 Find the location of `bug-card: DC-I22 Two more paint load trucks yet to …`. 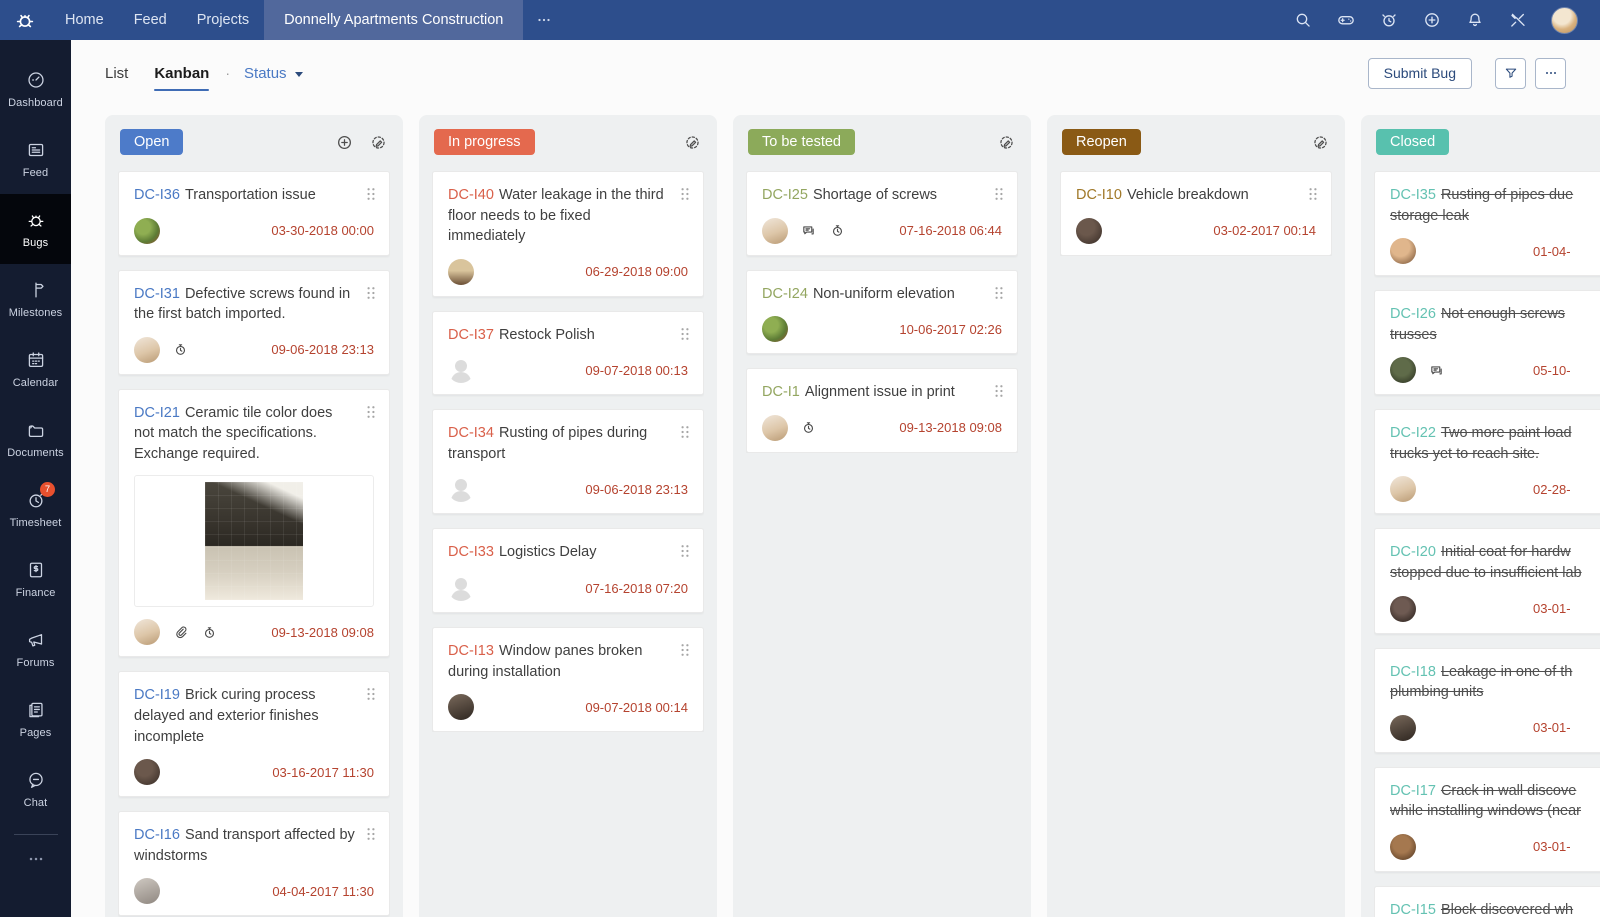

bug-card: DC-I22 Two more paint load trucks yet to … is located at coordinates (1487, 462).